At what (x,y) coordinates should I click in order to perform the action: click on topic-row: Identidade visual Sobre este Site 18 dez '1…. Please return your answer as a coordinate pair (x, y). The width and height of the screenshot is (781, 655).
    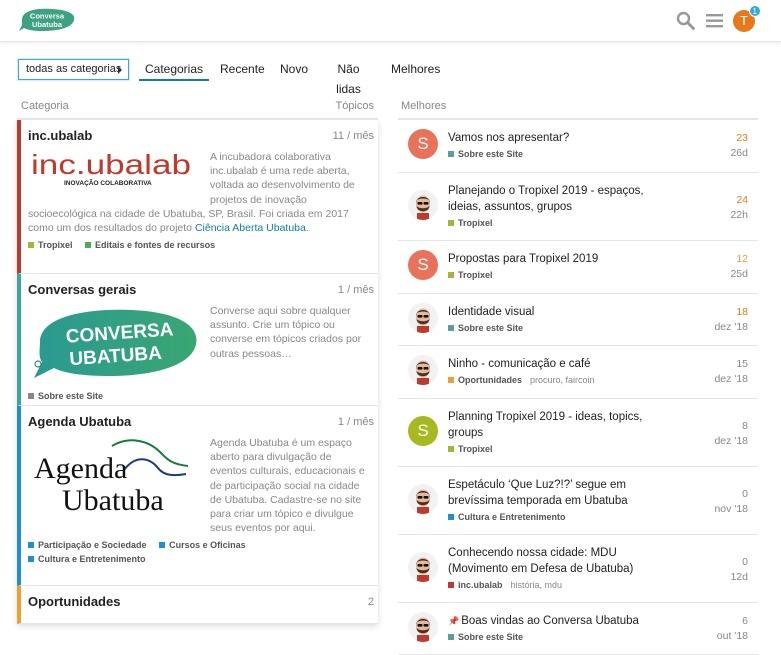
    Looking at the image, I should click on (578, 320).